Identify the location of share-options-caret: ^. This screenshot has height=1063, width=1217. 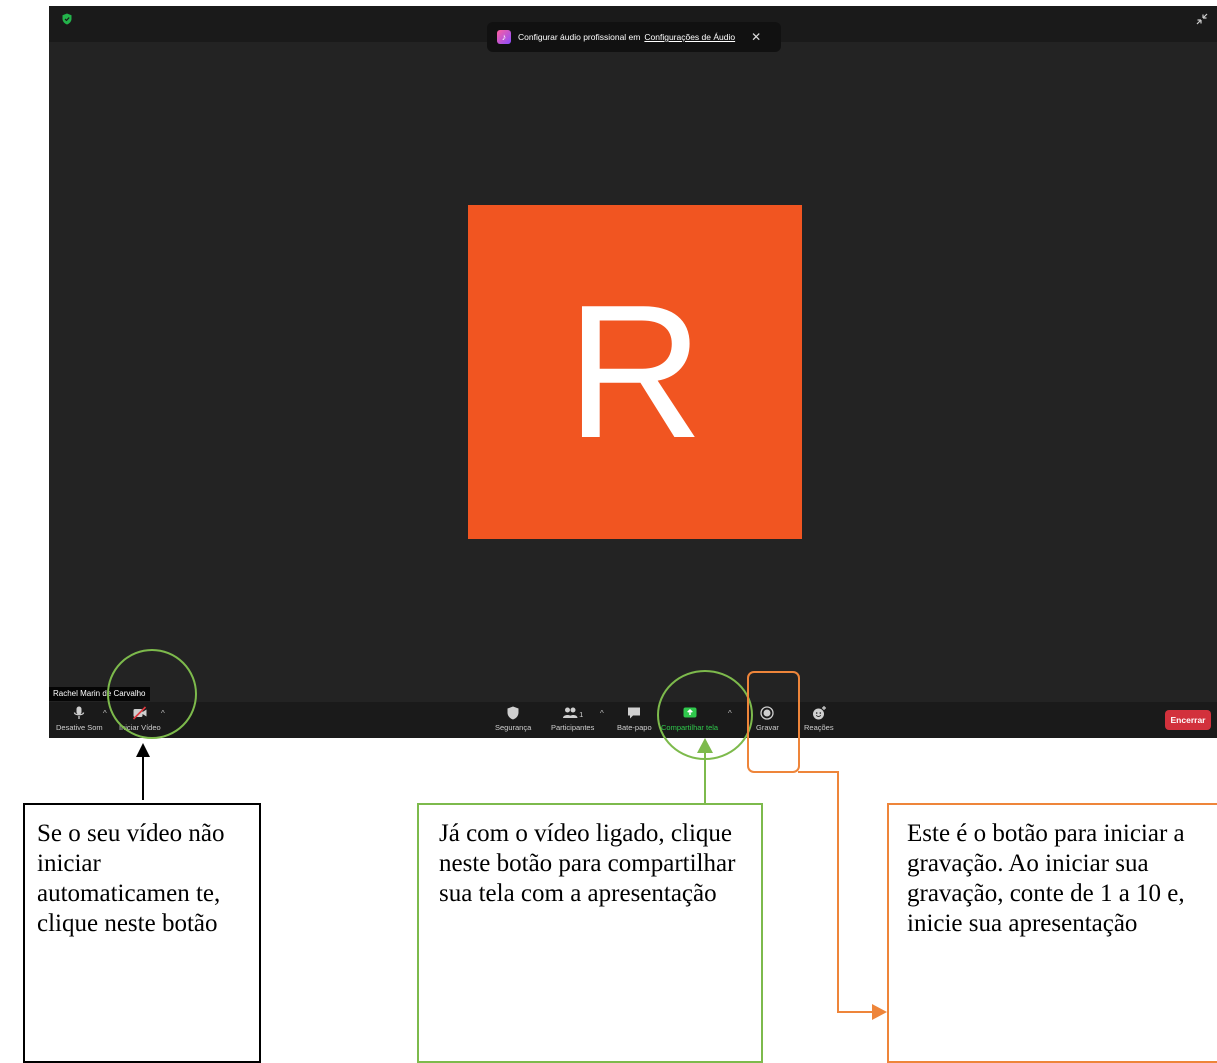
(730, 713).